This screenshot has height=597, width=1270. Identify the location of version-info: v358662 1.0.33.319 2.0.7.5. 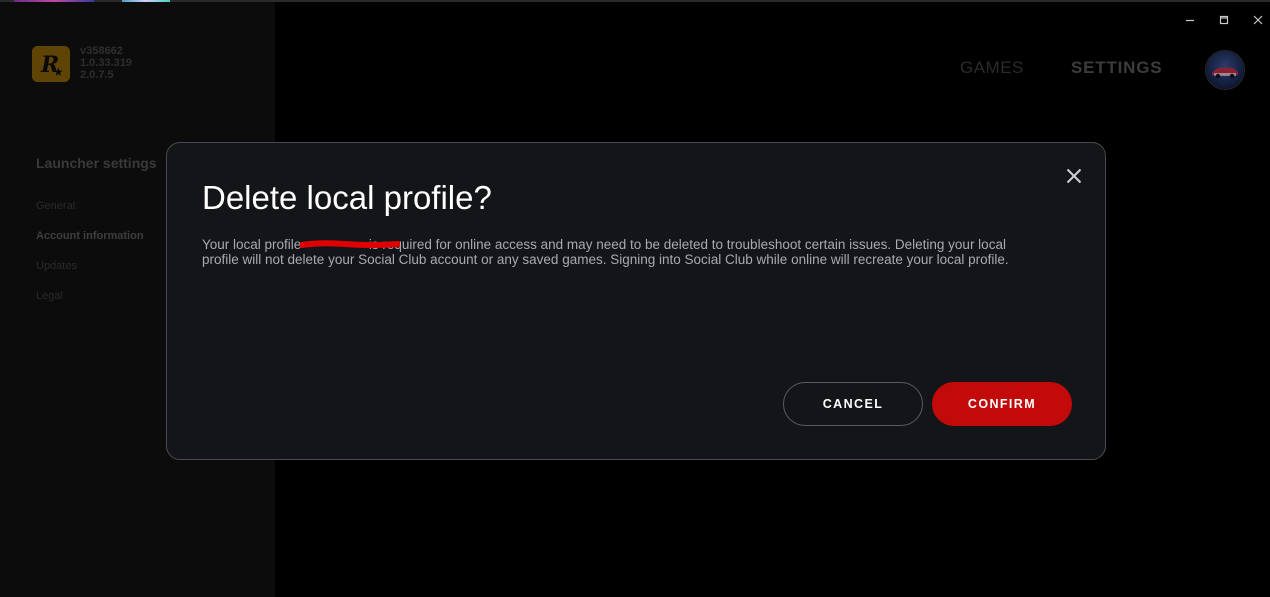
(106, 63).